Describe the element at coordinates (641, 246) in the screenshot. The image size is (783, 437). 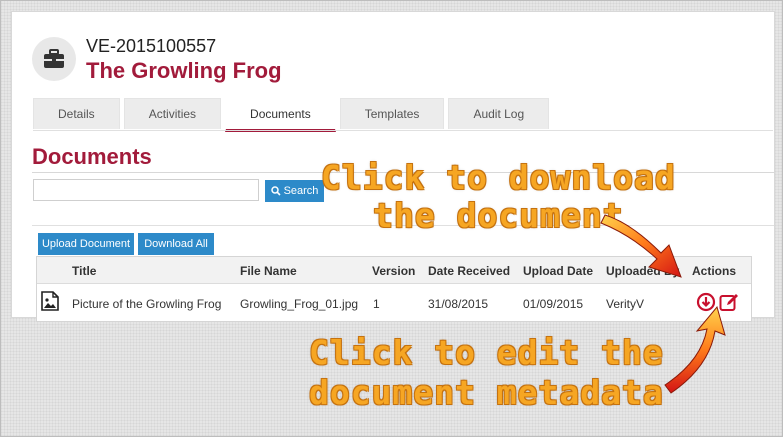
I see `arrow-to-download-icon` at that location.